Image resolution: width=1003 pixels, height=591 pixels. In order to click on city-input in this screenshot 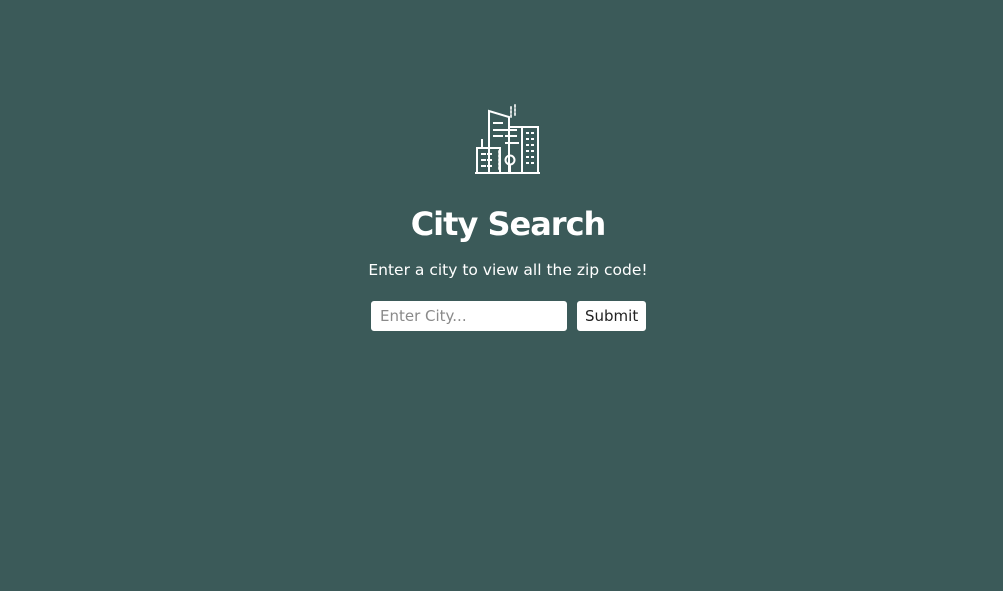, I will do `click(469, 316)`.